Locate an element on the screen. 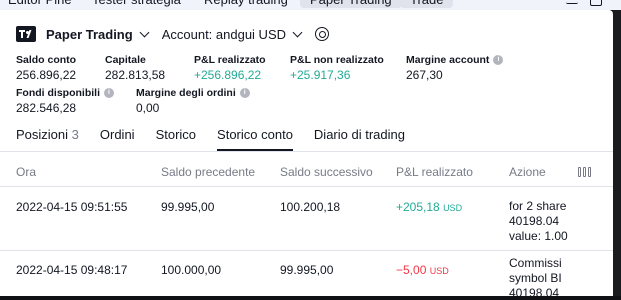 This screenshot has width=621, height=300. stat-value: 0,00 is located at coordinates (148, 108).